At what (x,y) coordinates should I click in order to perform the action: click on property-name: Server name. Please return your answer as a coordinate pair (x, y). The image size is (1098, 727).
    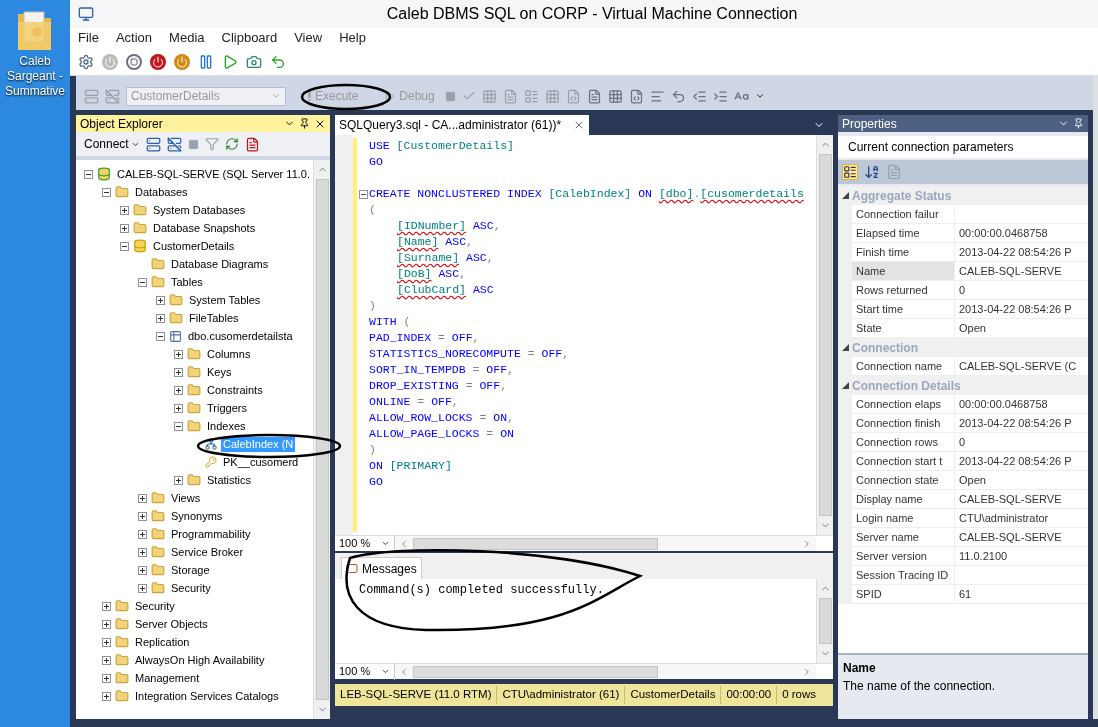
    Looking at the image, I should click on (903, 537).